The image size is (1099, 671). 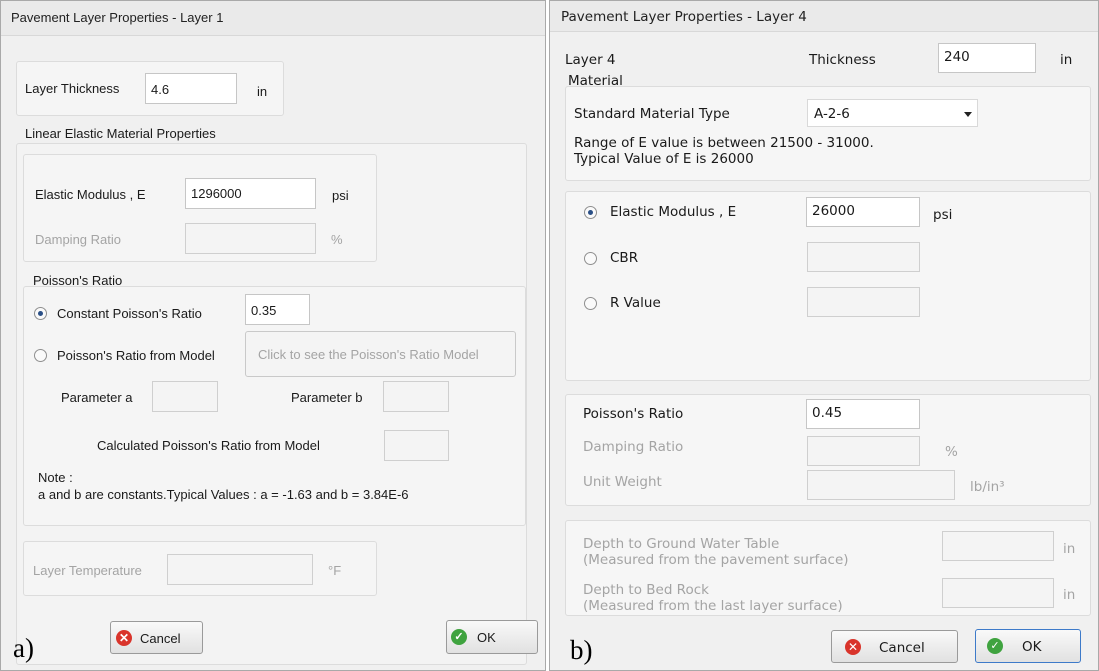 What do you see at coordinates (863, 257) in the screenshot?
I see `cbr-input` at bounding box center [863, 257].